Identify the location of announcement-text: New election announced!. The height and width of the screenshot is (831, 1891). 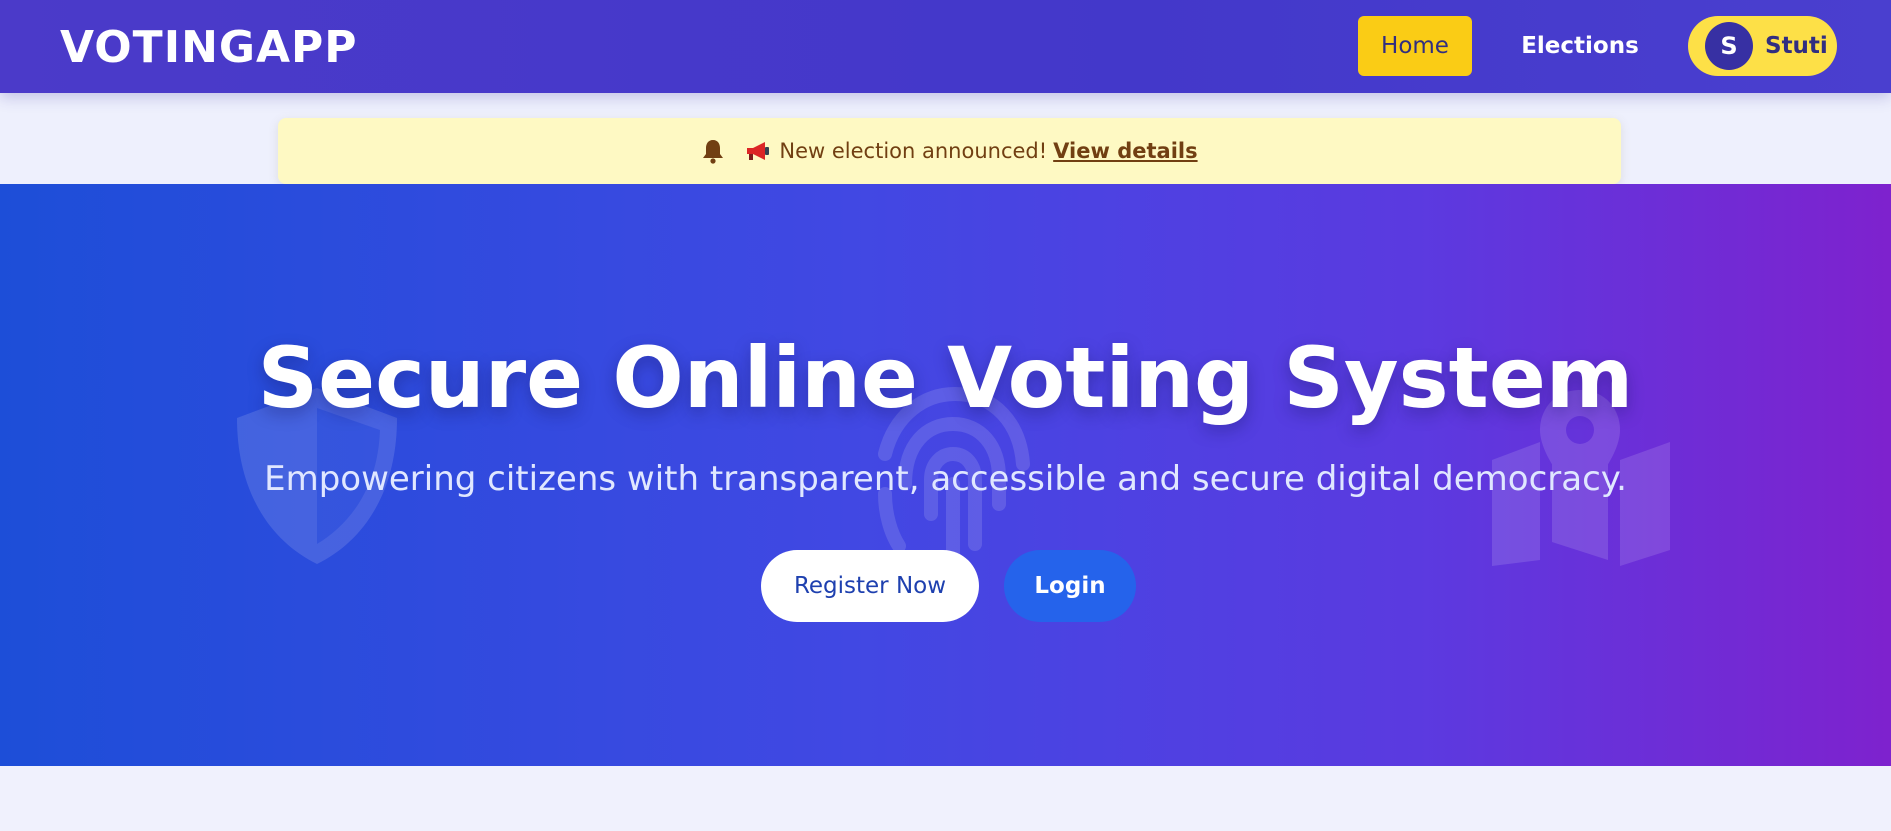
(913, 151).